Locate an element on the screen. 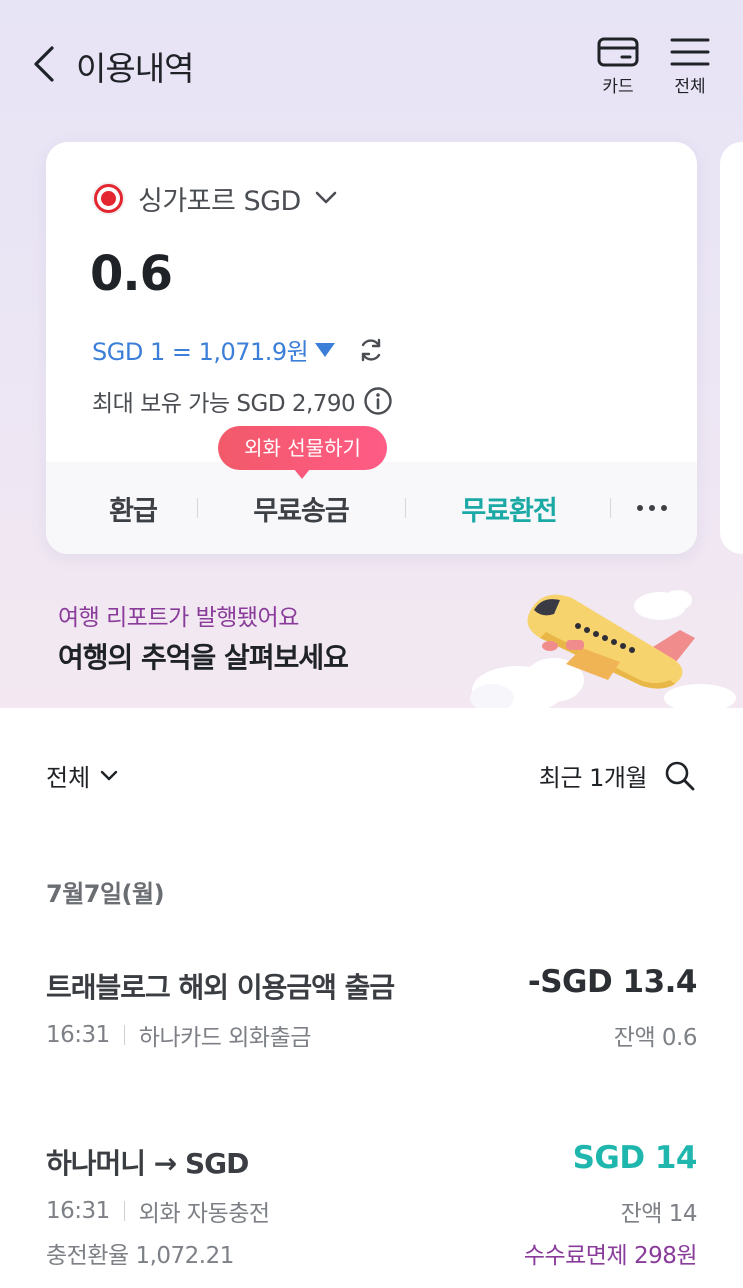 Image resolution: width=743 pixels, height=1288 pixels. fee-waived: 수수료면제 298원 is located at coordinates (610, 1256).